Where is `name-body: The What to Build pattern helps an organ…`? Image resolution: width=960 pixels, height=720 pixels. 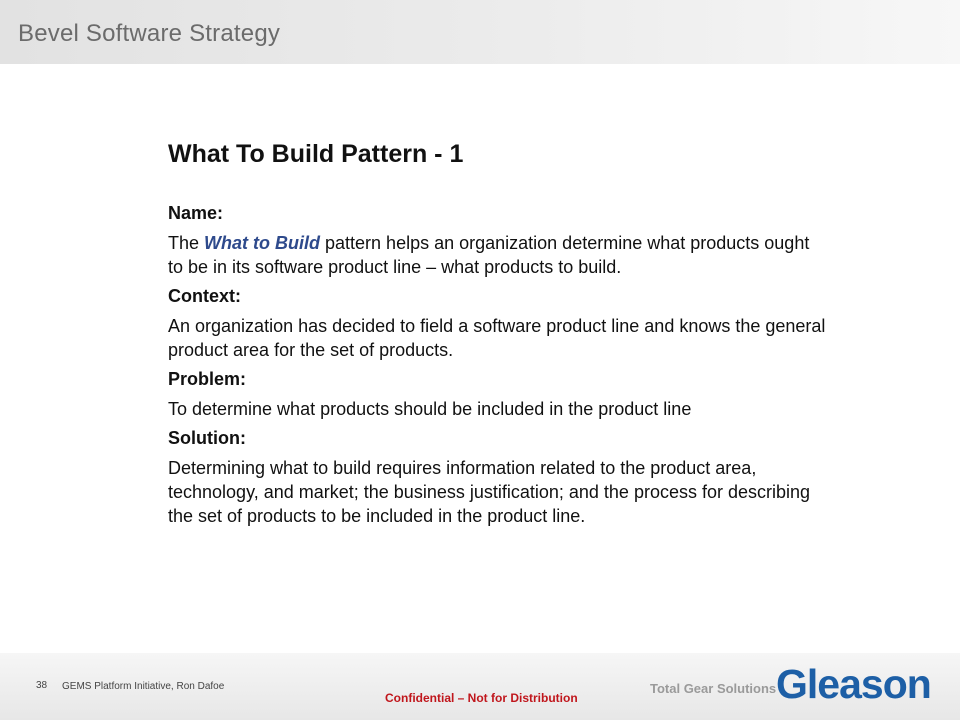
name-body: The What to Build pattern helps an organ… is located at coordinates (498, 255).